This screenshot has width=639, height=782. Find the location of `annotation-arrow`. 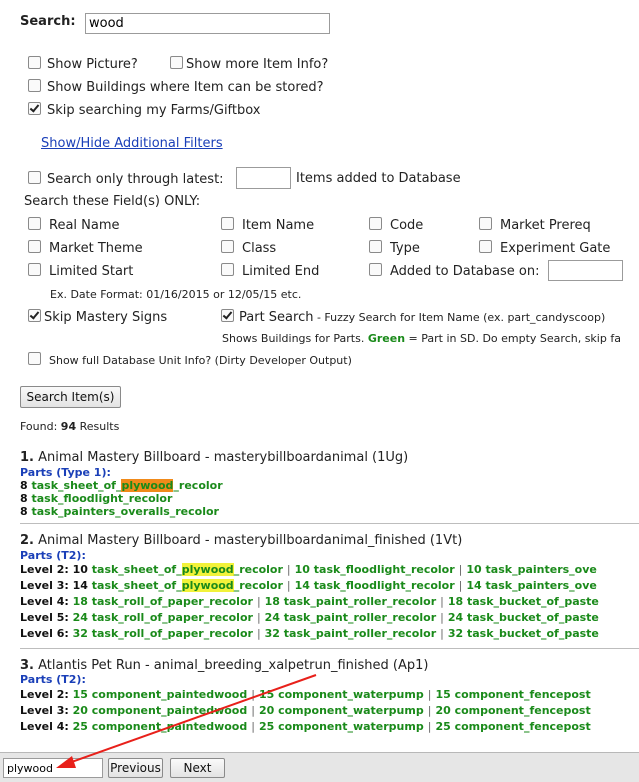

annotation-arrow is located at coordinates (186, 721).